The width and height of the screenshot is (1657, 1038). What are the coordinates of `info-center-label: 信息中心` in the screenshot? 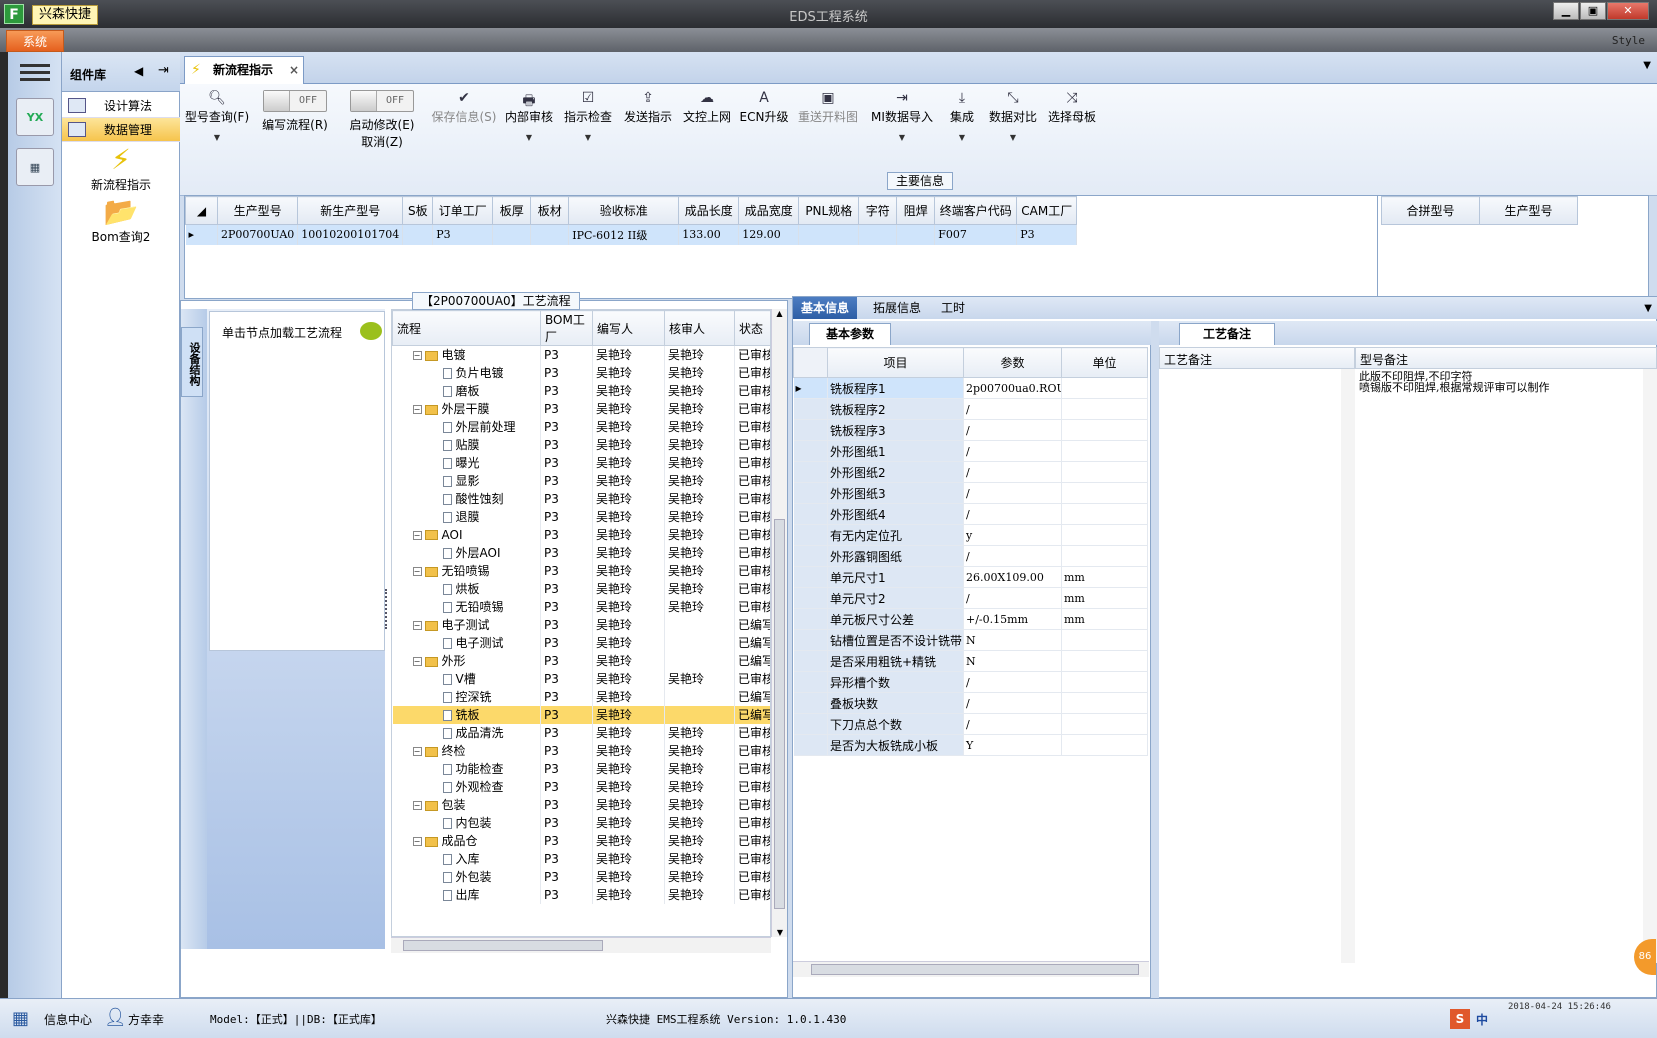 It's located at (68, 1019).